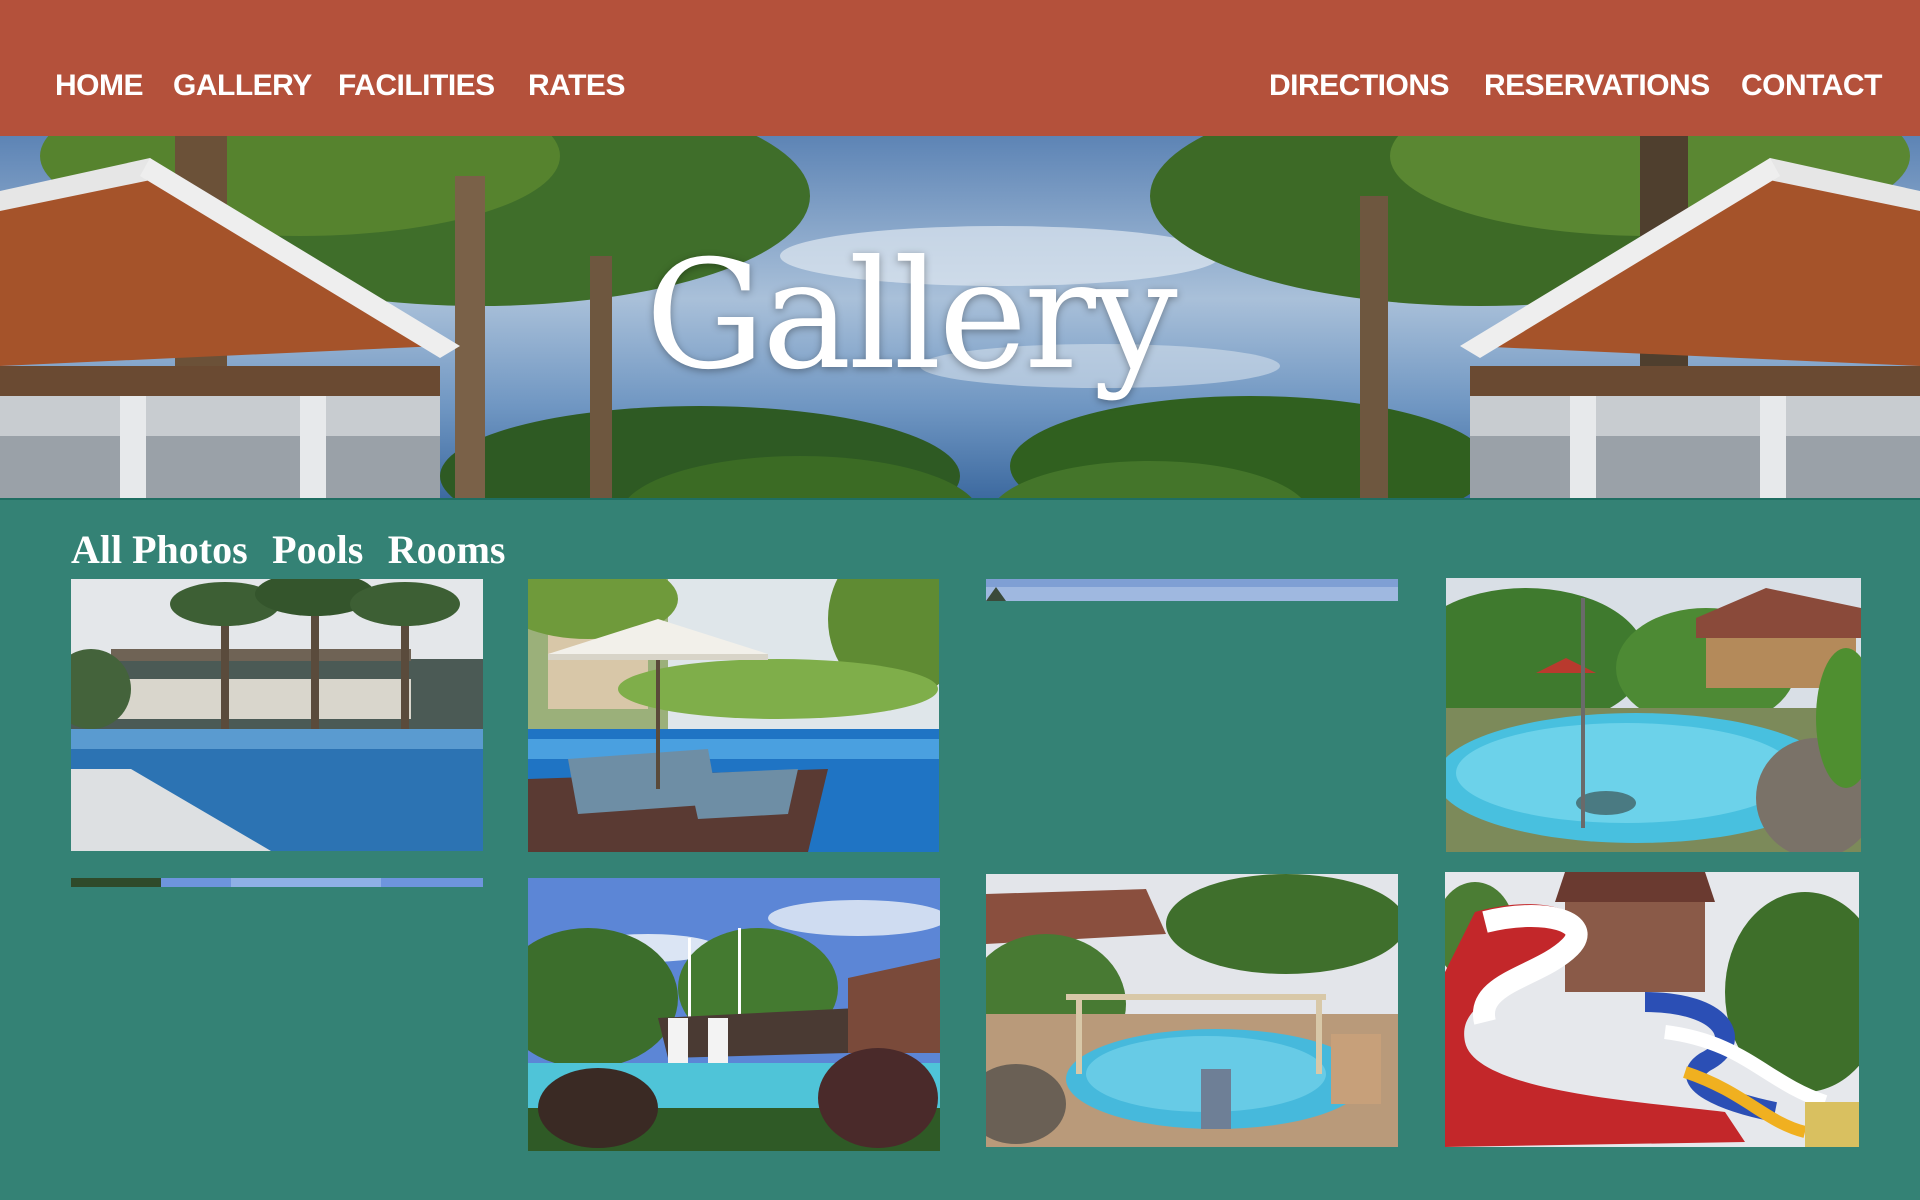  I want to click on gallery-filter-bar: All Photos Pools Rooms, so click(298, 550).